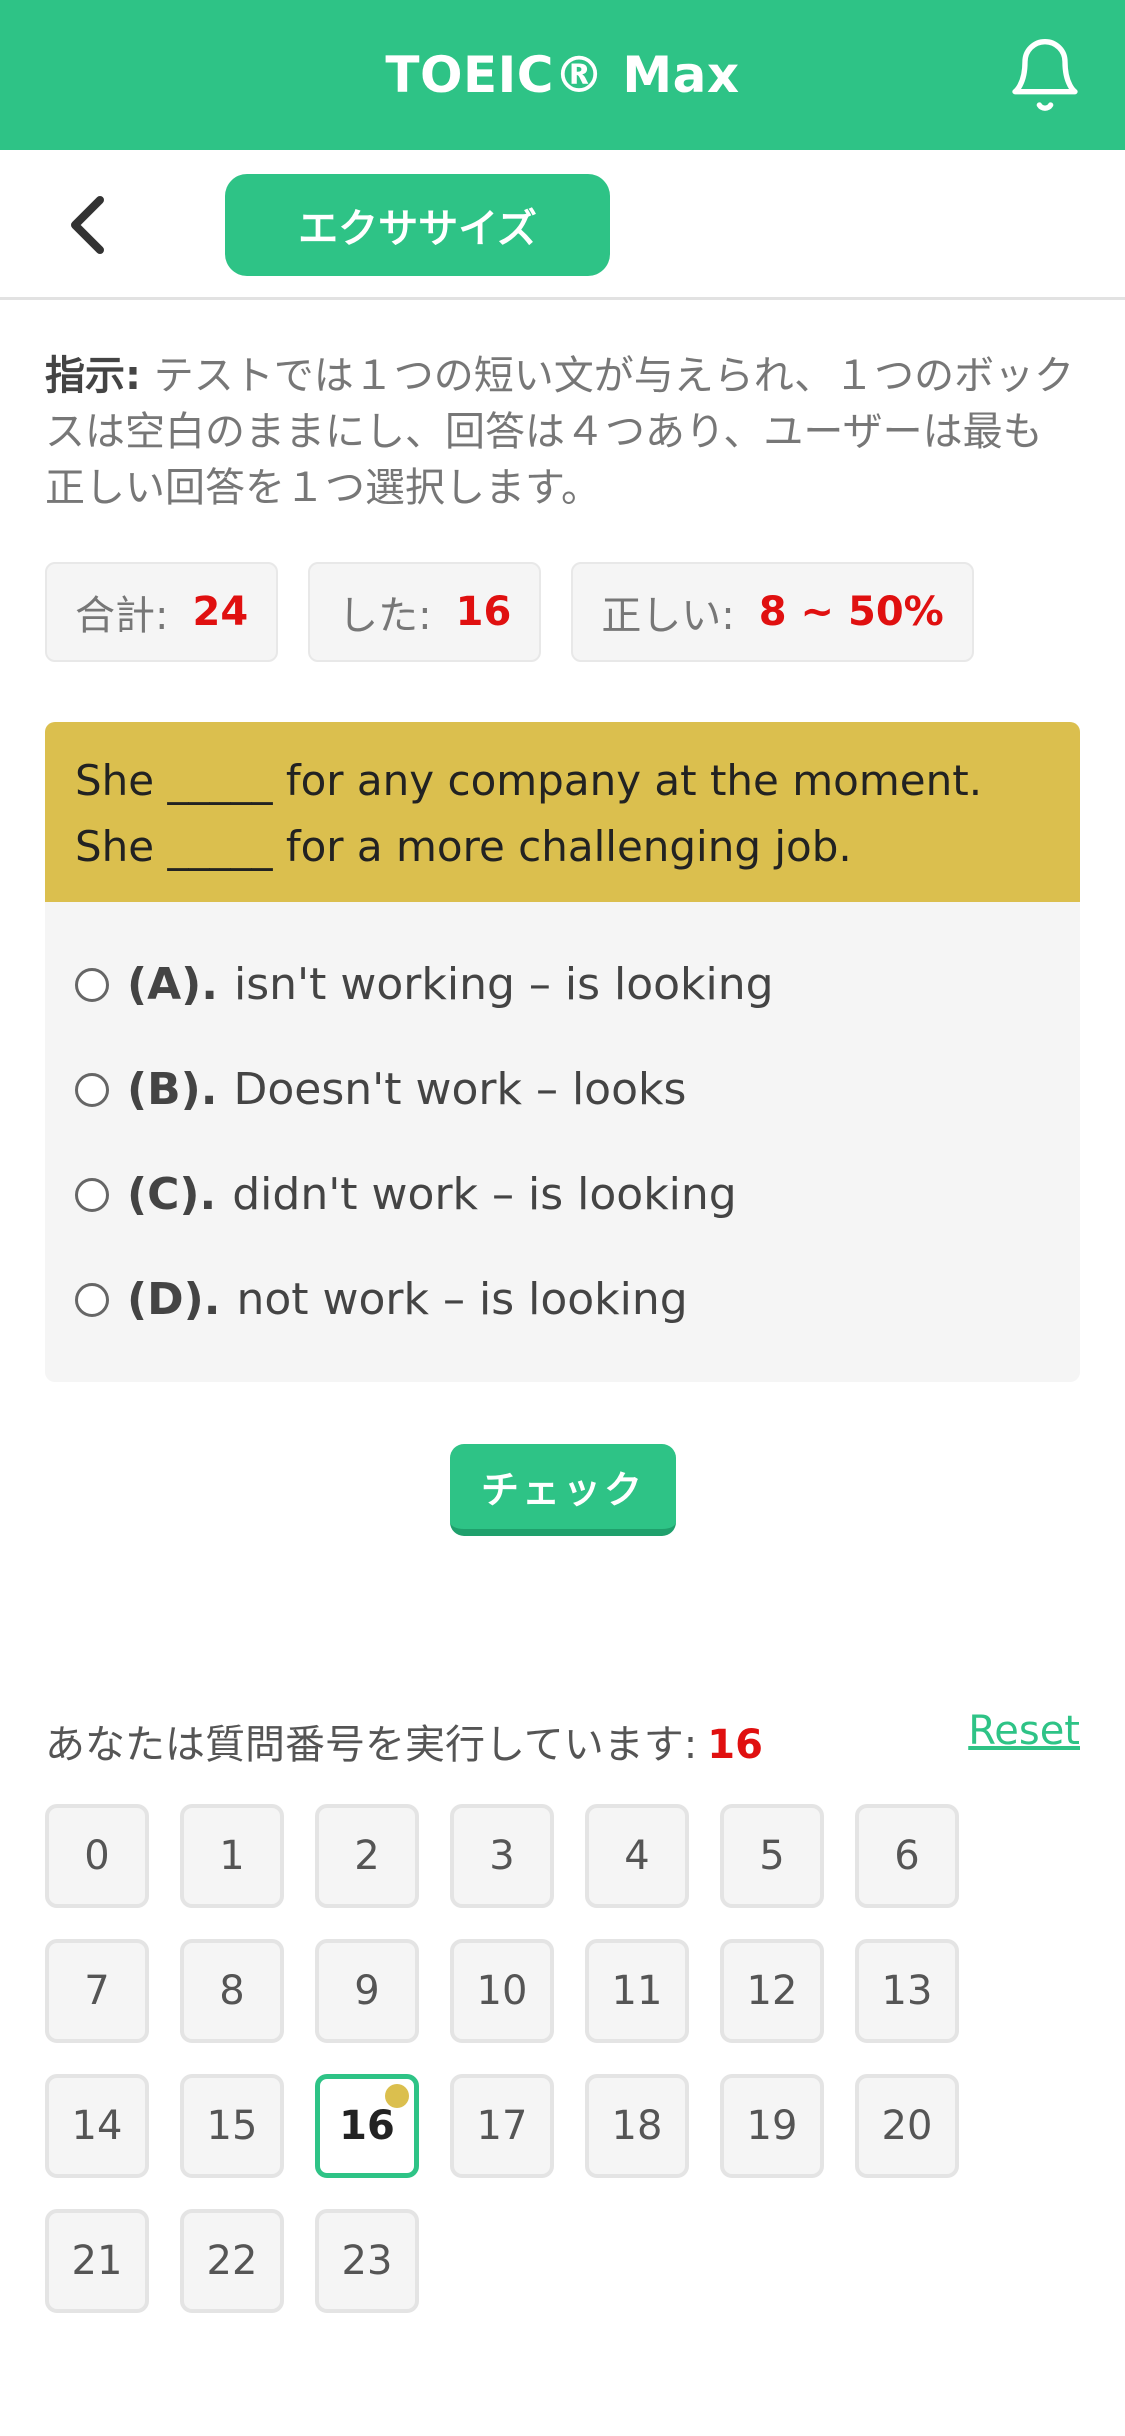 This screenshot has width=1125, height=2436. I want to click on option-b: (B). Doesn't work – looks, so click(562, 1089).